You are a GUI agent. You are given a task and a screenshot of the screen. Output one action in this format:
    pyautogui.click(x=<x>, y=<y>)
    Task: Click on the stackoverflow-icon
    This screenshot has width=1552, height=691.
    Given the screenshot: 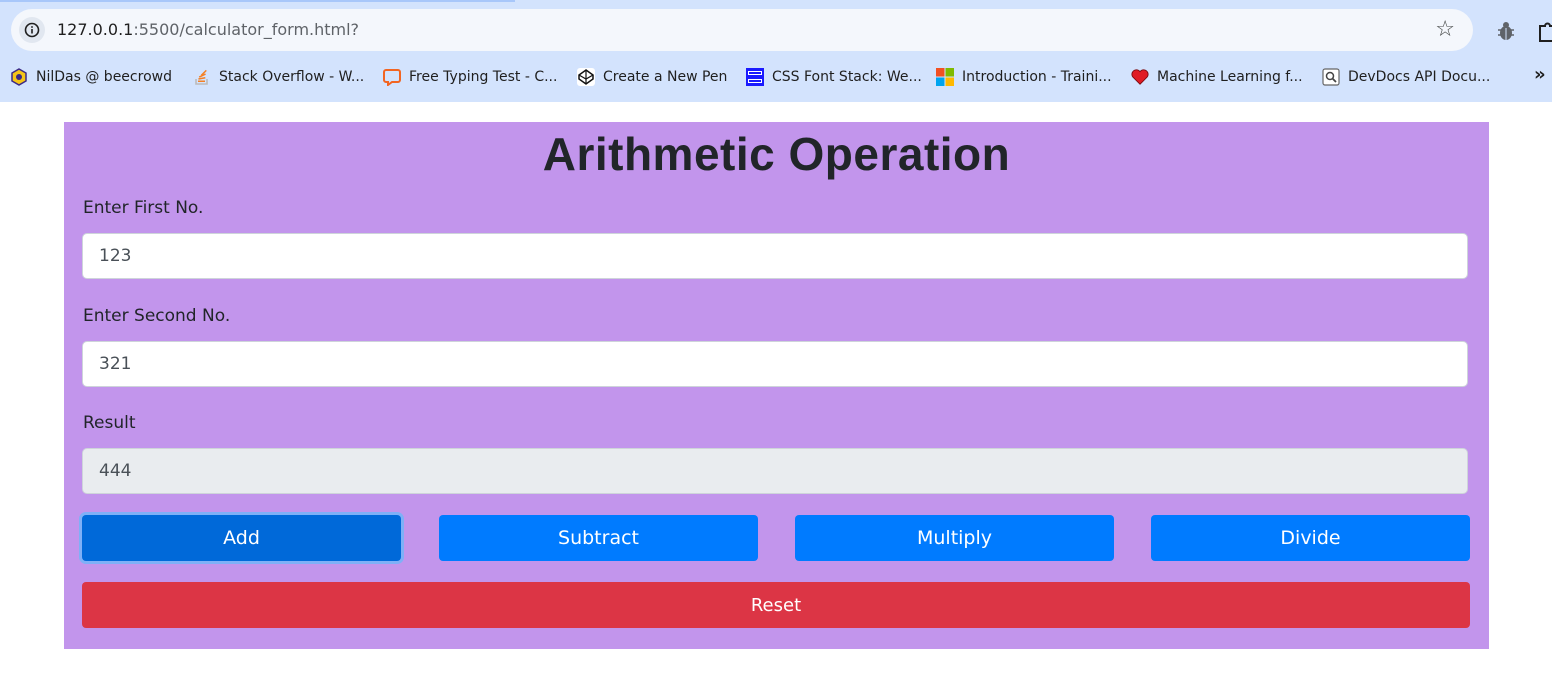 What is the action you would take?
    pyautogui.click(x=202, y=77)
    